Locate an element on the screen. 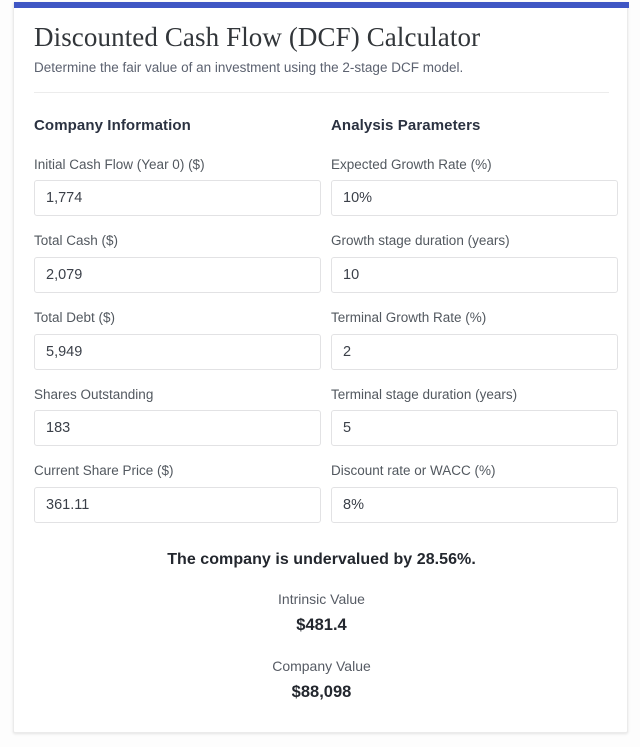 The image size is (640, 747). label-growth-stage-duration: Growth stage duration (years) is located at coordinates (420, 241).